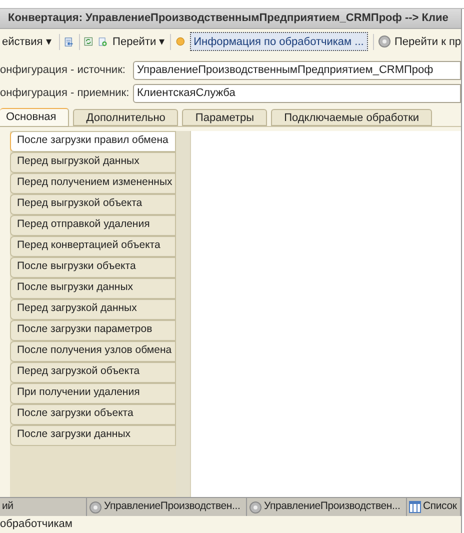  I want to click on list-icon, so click(415, 507).